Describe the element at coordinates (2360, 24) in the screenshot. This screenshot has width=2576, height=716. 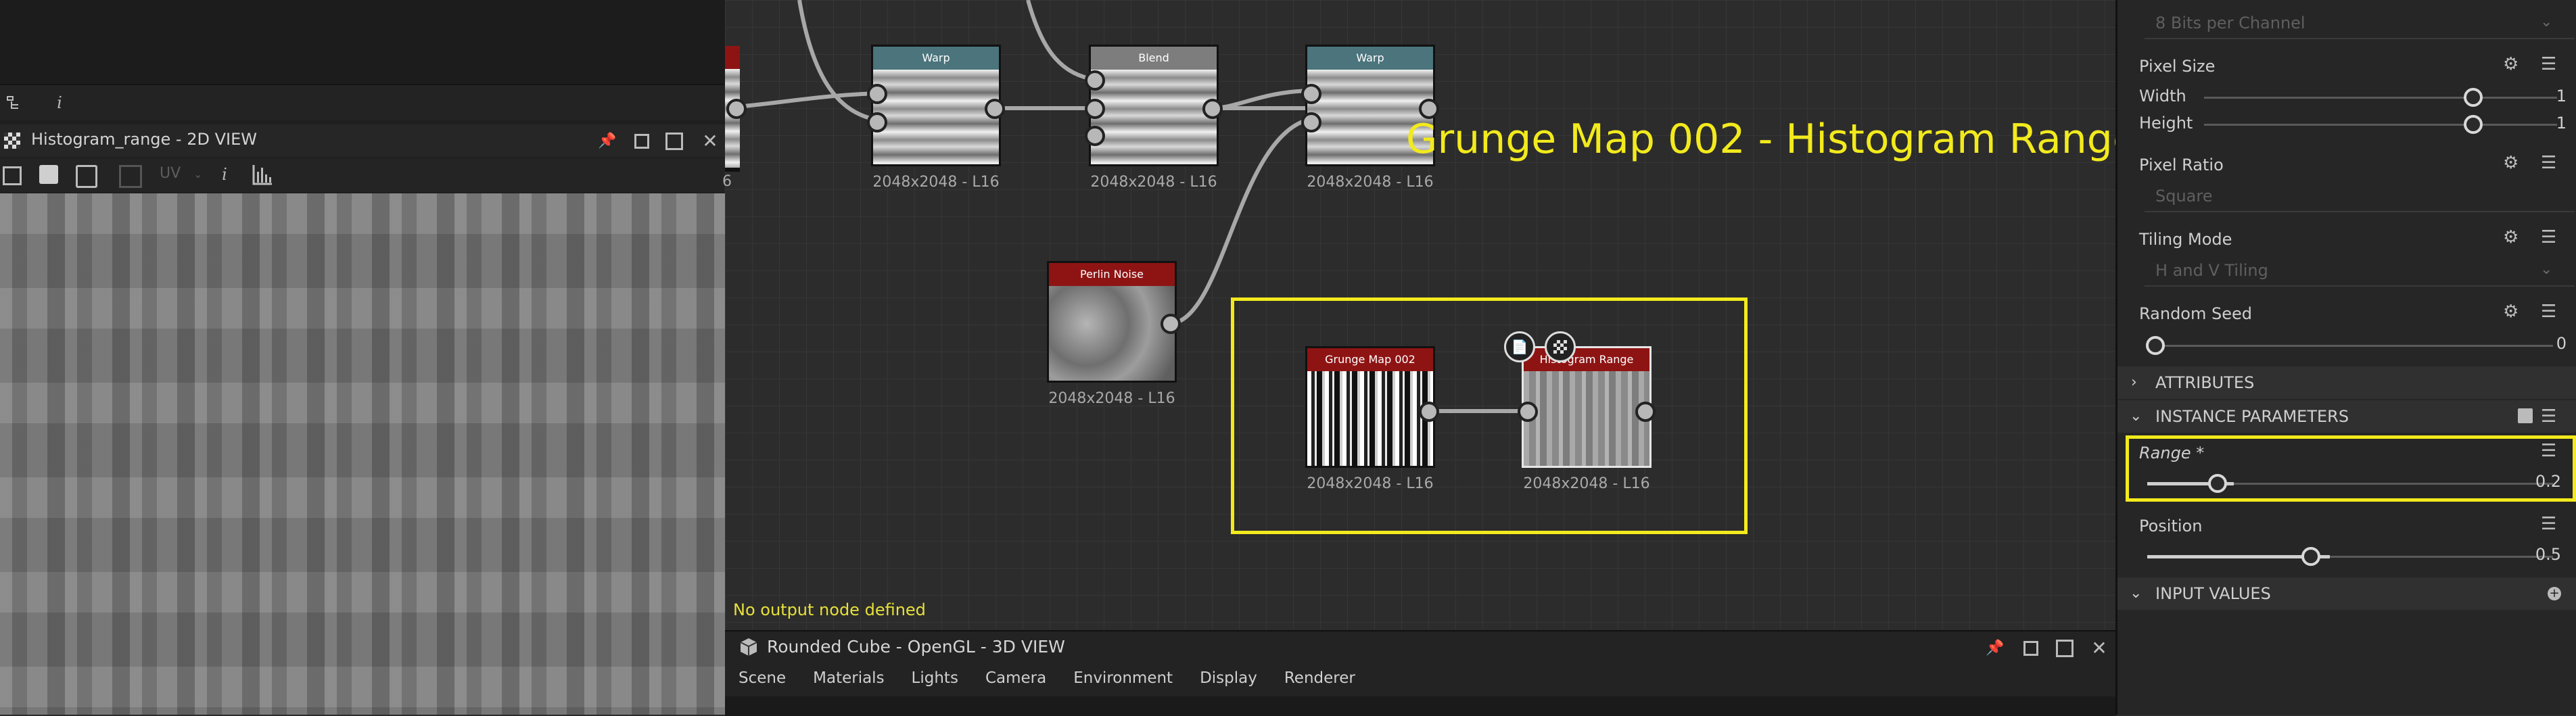
I see `output-format-select: 8 Bits per Channel` at that location.